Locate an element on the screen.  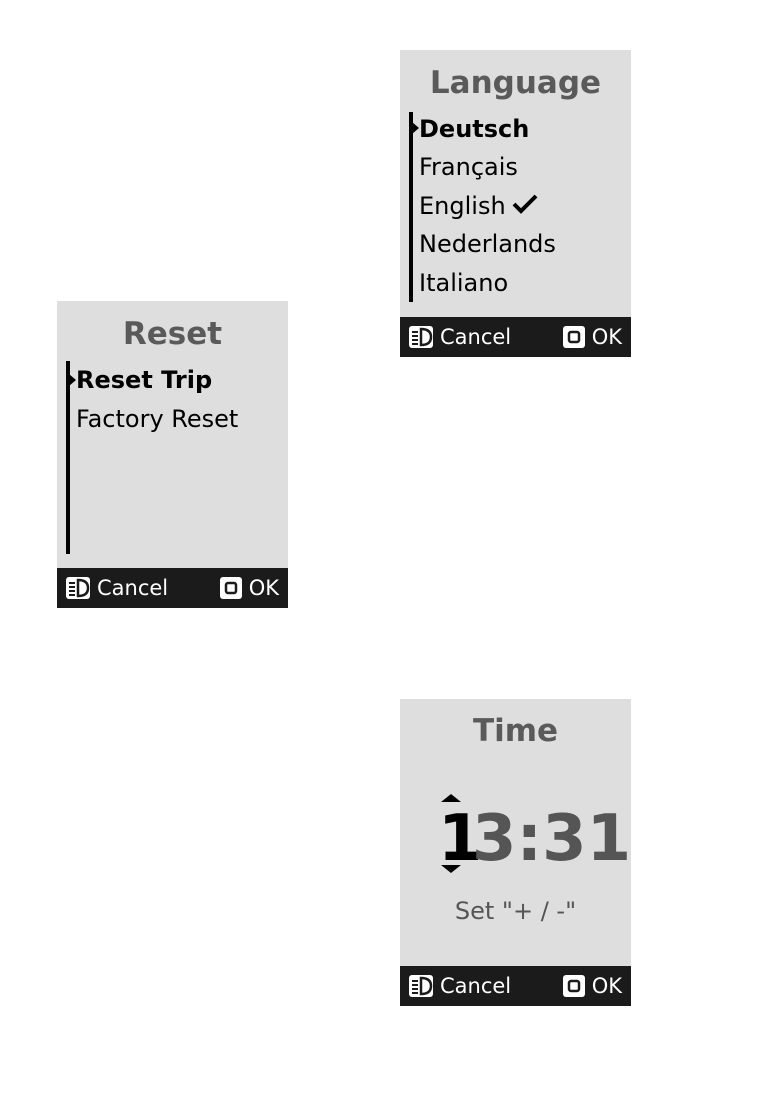
set-hint: Set "+ / -" is located at coordinates (515, 911).